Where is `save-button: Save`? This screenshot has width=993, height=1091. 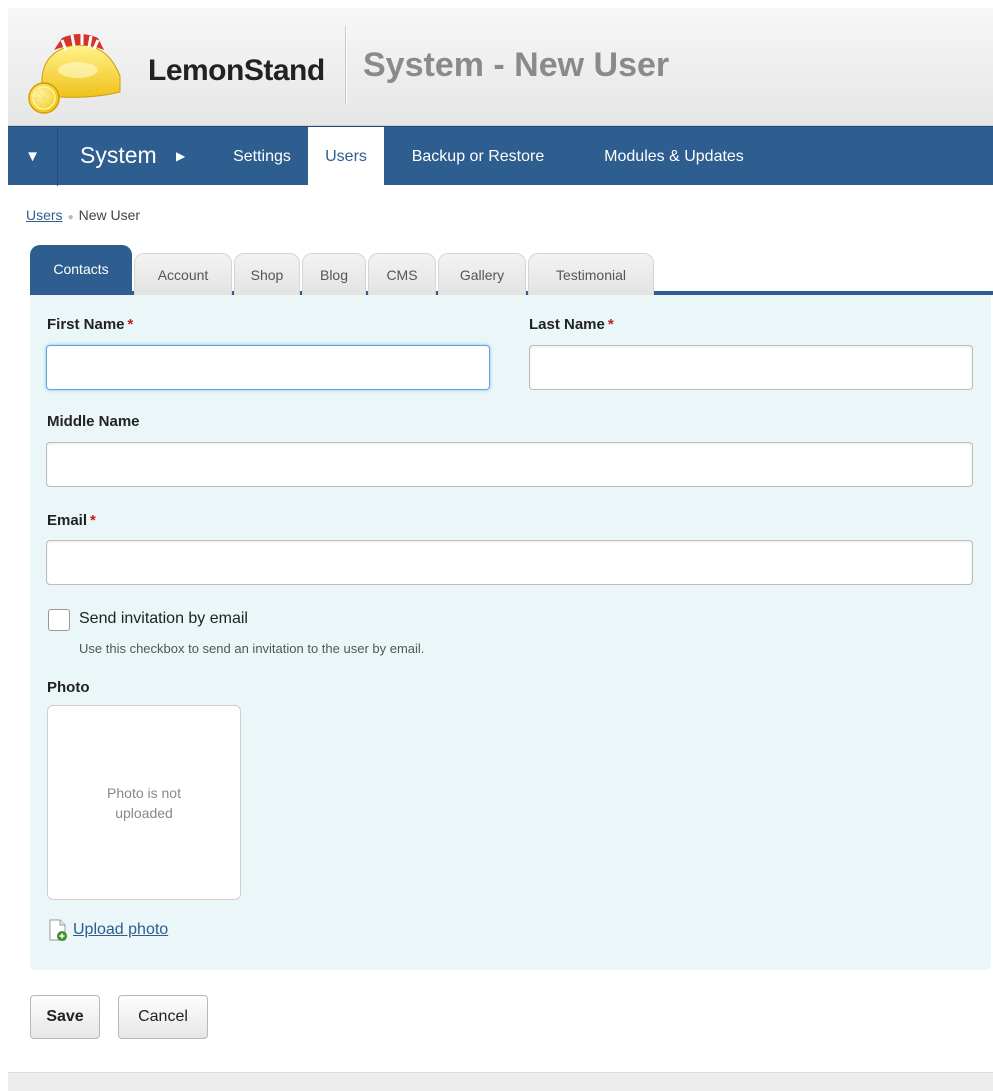 save-button: Save is located at coordinates (65, 1017).